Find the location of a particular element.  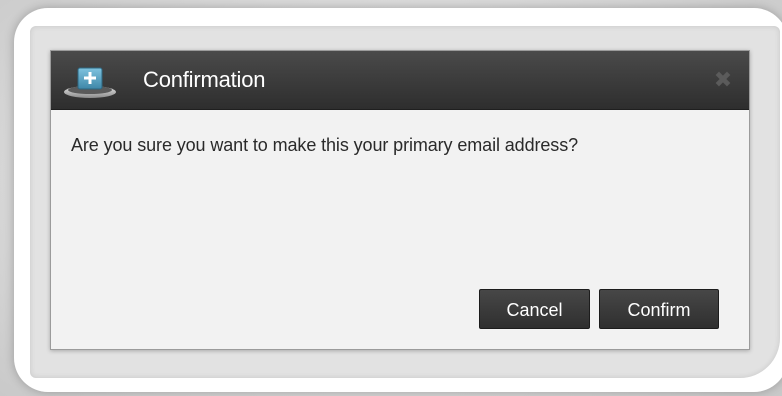

dialog-titlebar: Confirmation ✖ is located at coordinates (400, 80).